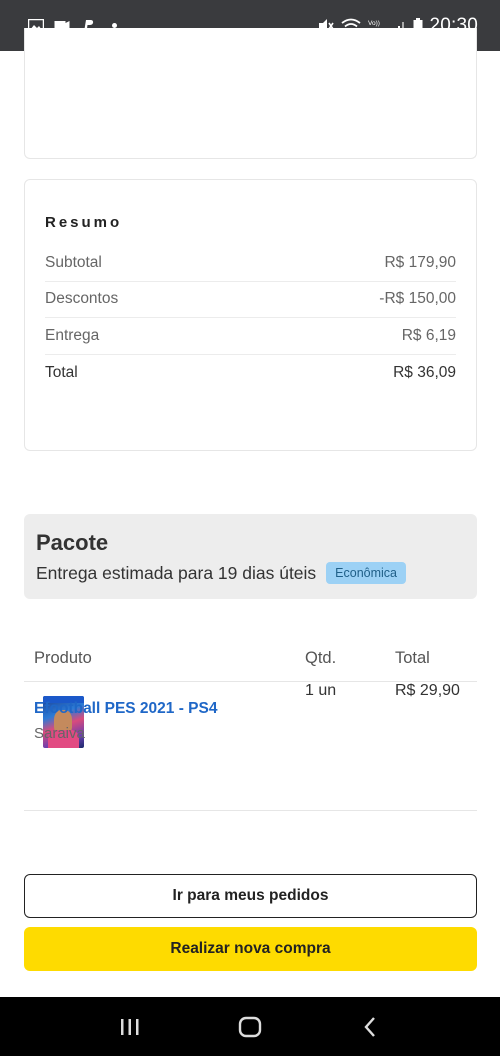 This screenshot has height=1056, width=500. I want to click on home-icon, so click(250, 1027).